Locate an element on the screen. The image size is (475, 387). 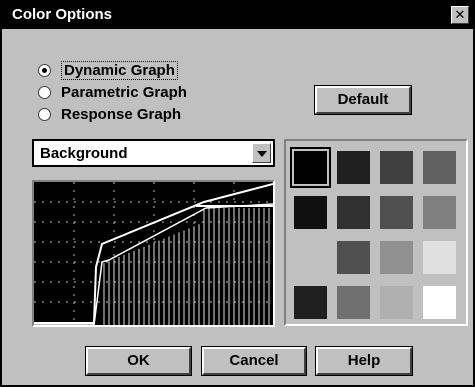
chevron-down-icon is located at coordinates (261, 153).